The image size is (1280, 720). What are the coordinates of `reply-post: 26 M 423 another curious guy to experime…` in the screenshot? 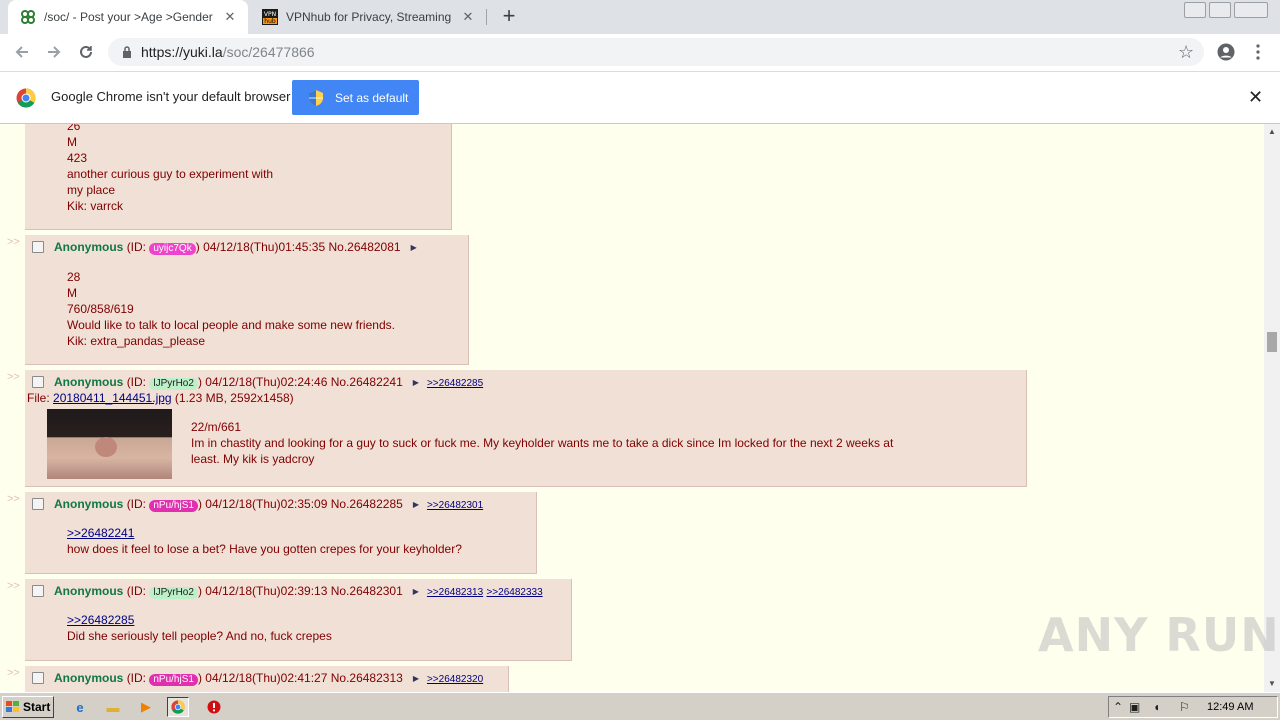 It's located at (238, 177).